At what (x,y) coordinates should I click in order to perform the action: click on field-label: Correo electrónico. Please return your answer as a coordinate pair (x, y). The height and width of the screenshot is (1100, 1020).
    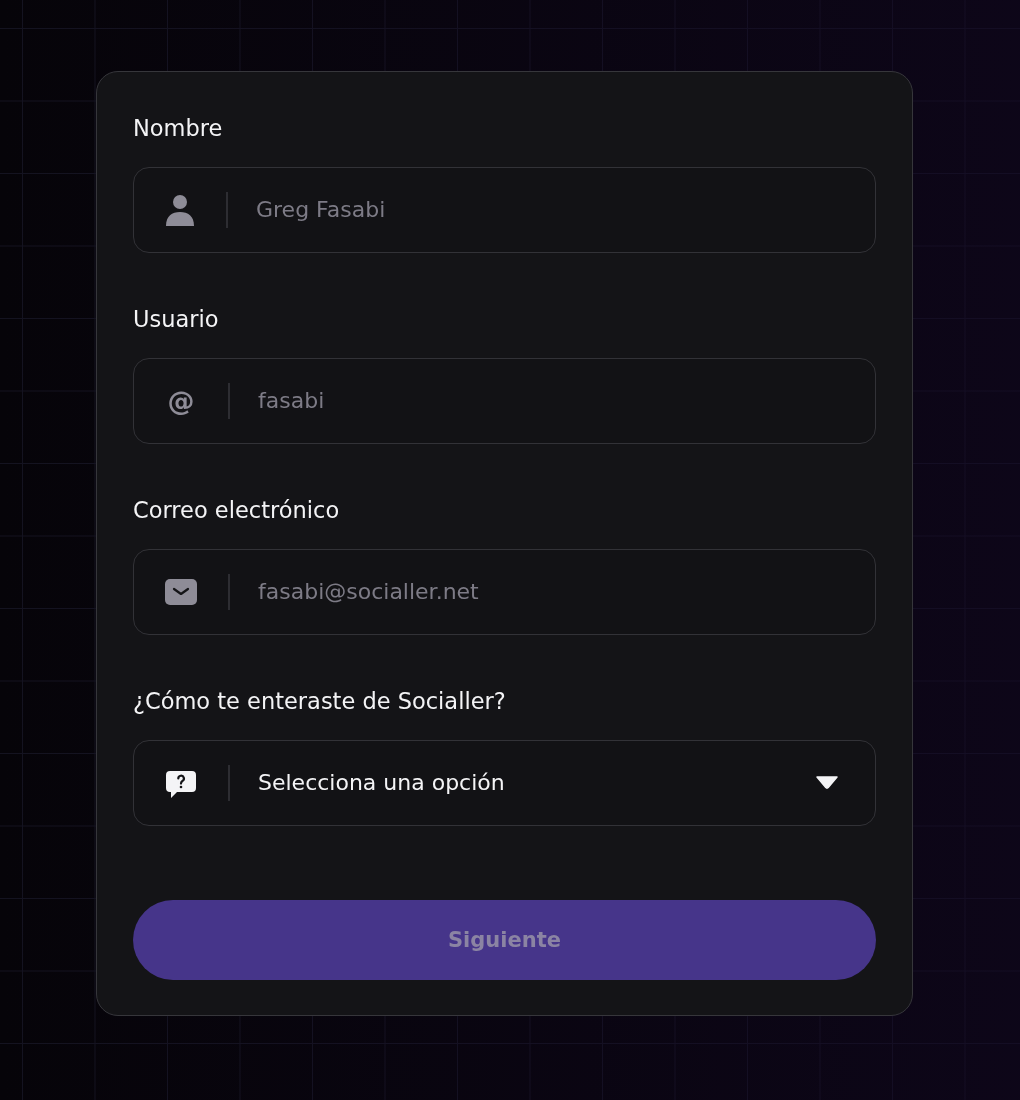
    Looking at the image, I should click on (236, 510).